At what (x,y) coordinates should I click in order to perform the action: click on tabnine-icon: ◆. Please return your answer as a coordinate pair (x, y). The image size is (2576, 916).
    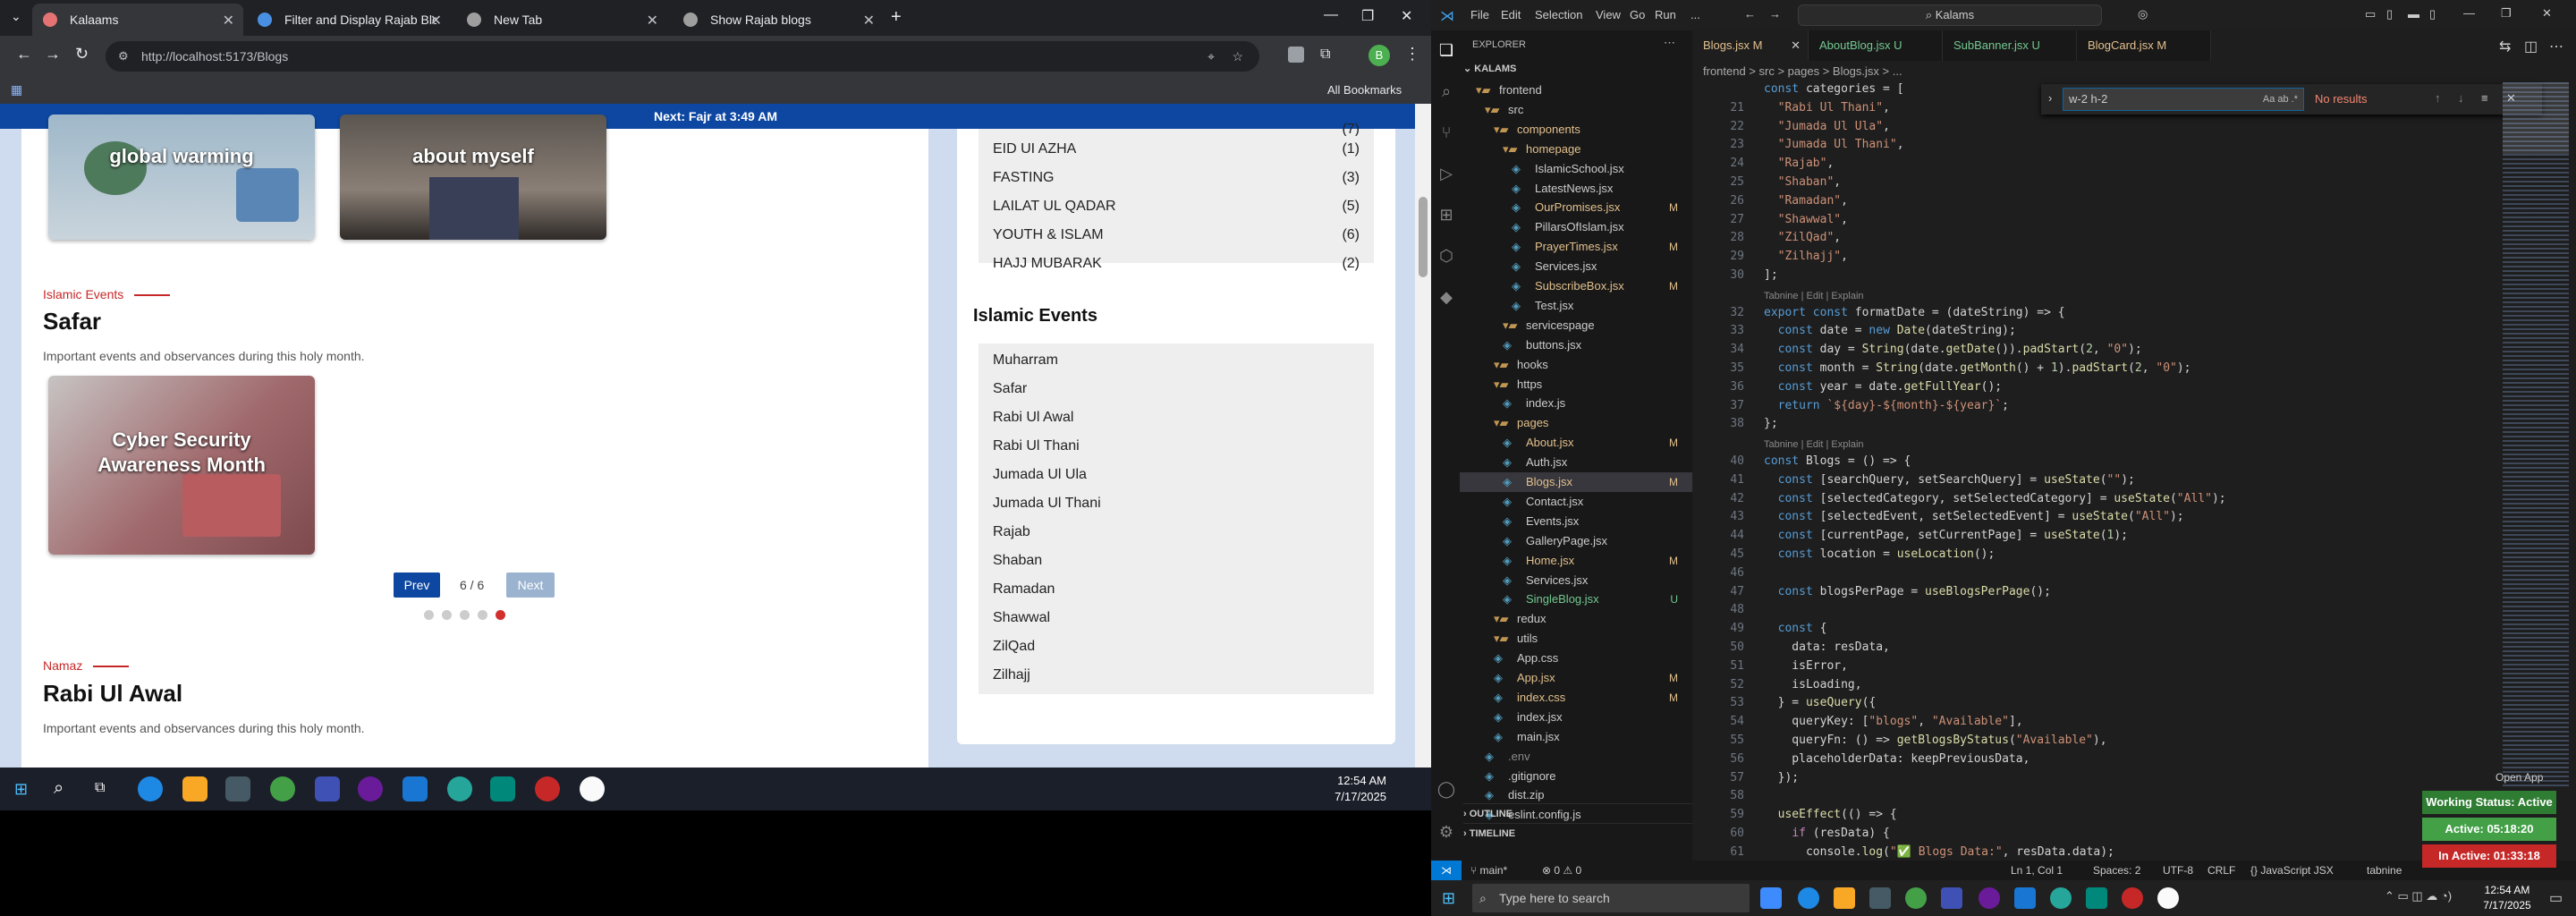
    Looking at the image, I should click on (1446, 298).